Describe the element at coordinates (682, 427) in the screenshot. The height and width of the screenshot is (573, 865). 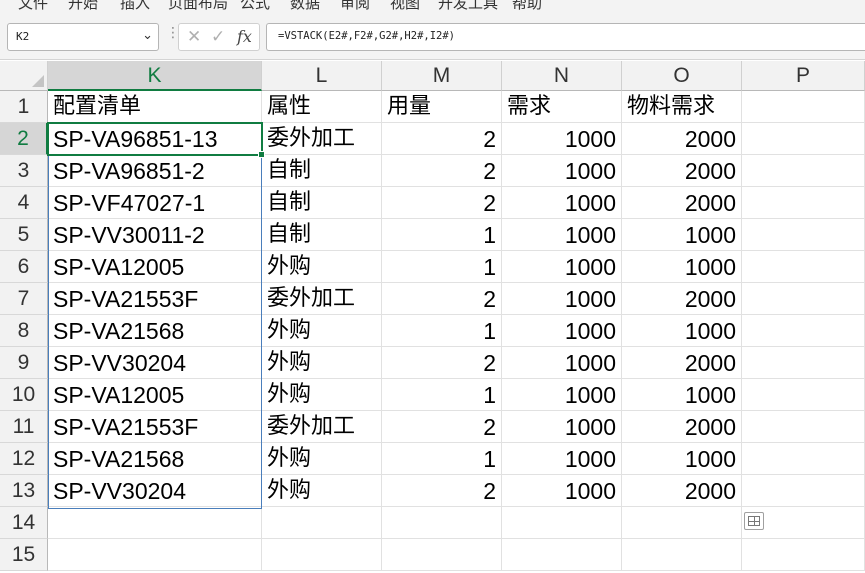
I see `cell-o11: 2000` at that location.